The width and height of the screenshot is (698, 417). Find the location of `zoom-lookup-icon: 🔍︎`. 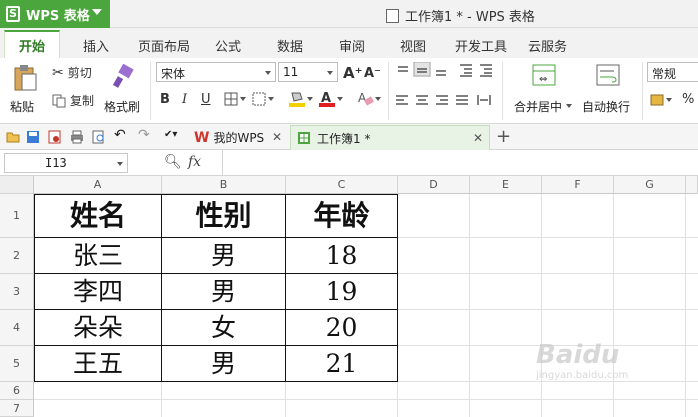

zoom-lookup-icon: 🔍︎ is located at coordinates (173, 162).